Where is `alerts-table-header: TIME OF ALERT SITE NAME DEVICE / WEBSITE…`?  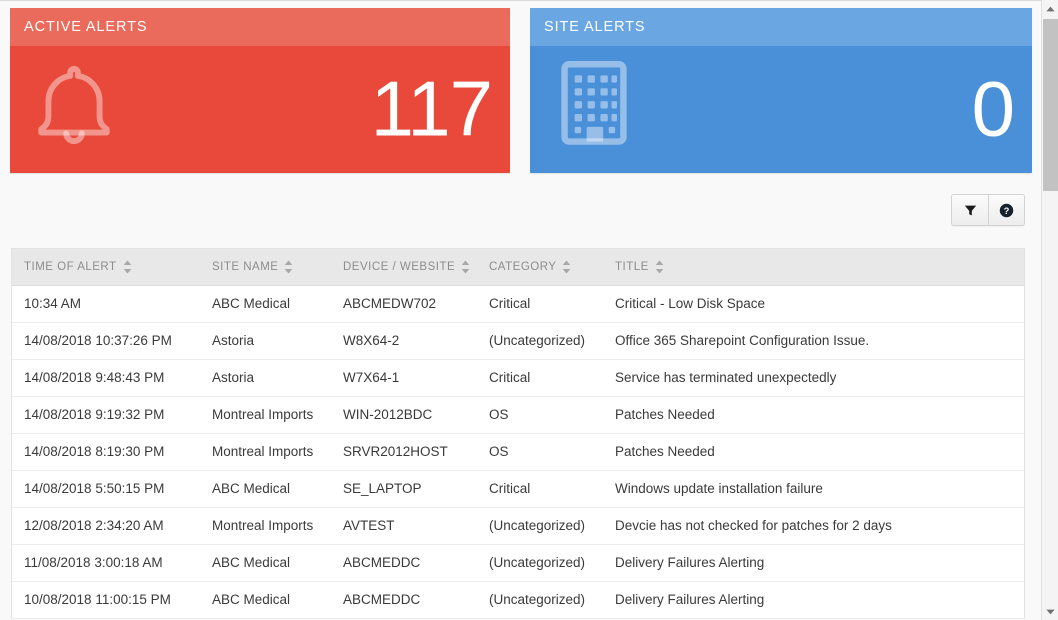
alerts-table-header: TIME OF ALERT SITE NAME DEVICE / WEBSITE… is located at coordinates (518, 267).